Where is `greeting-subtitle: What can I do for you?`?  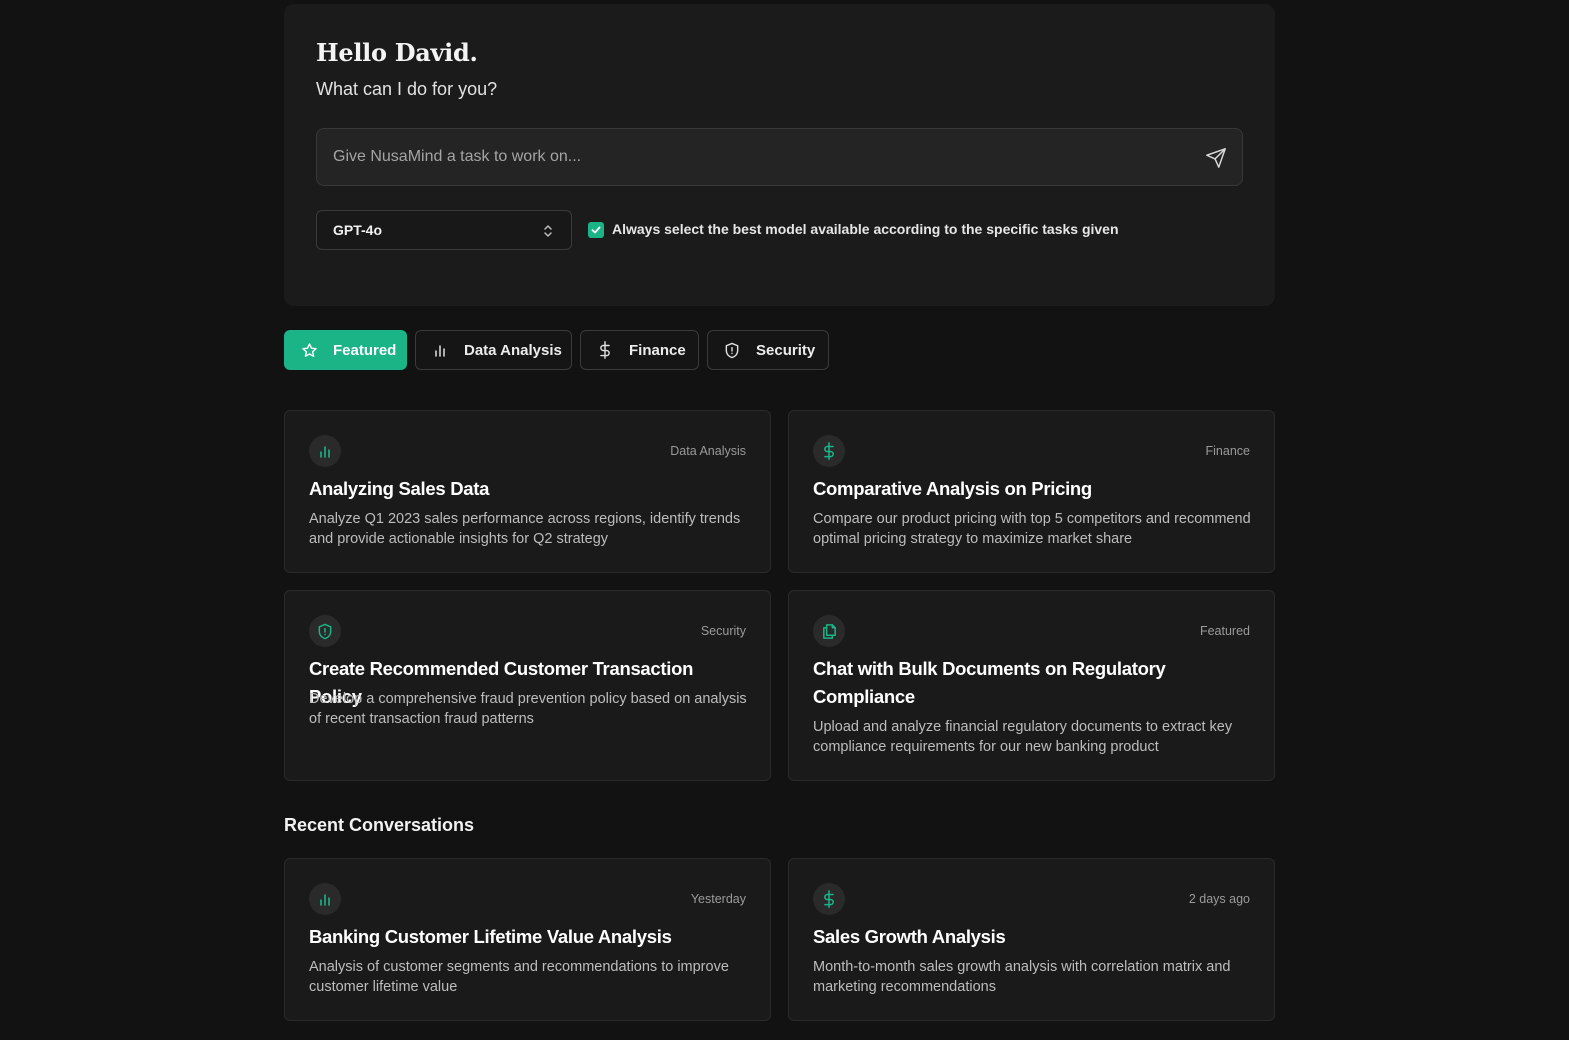 greeting-subtitle: What can I do for you? is located at coordinates (407, 89).